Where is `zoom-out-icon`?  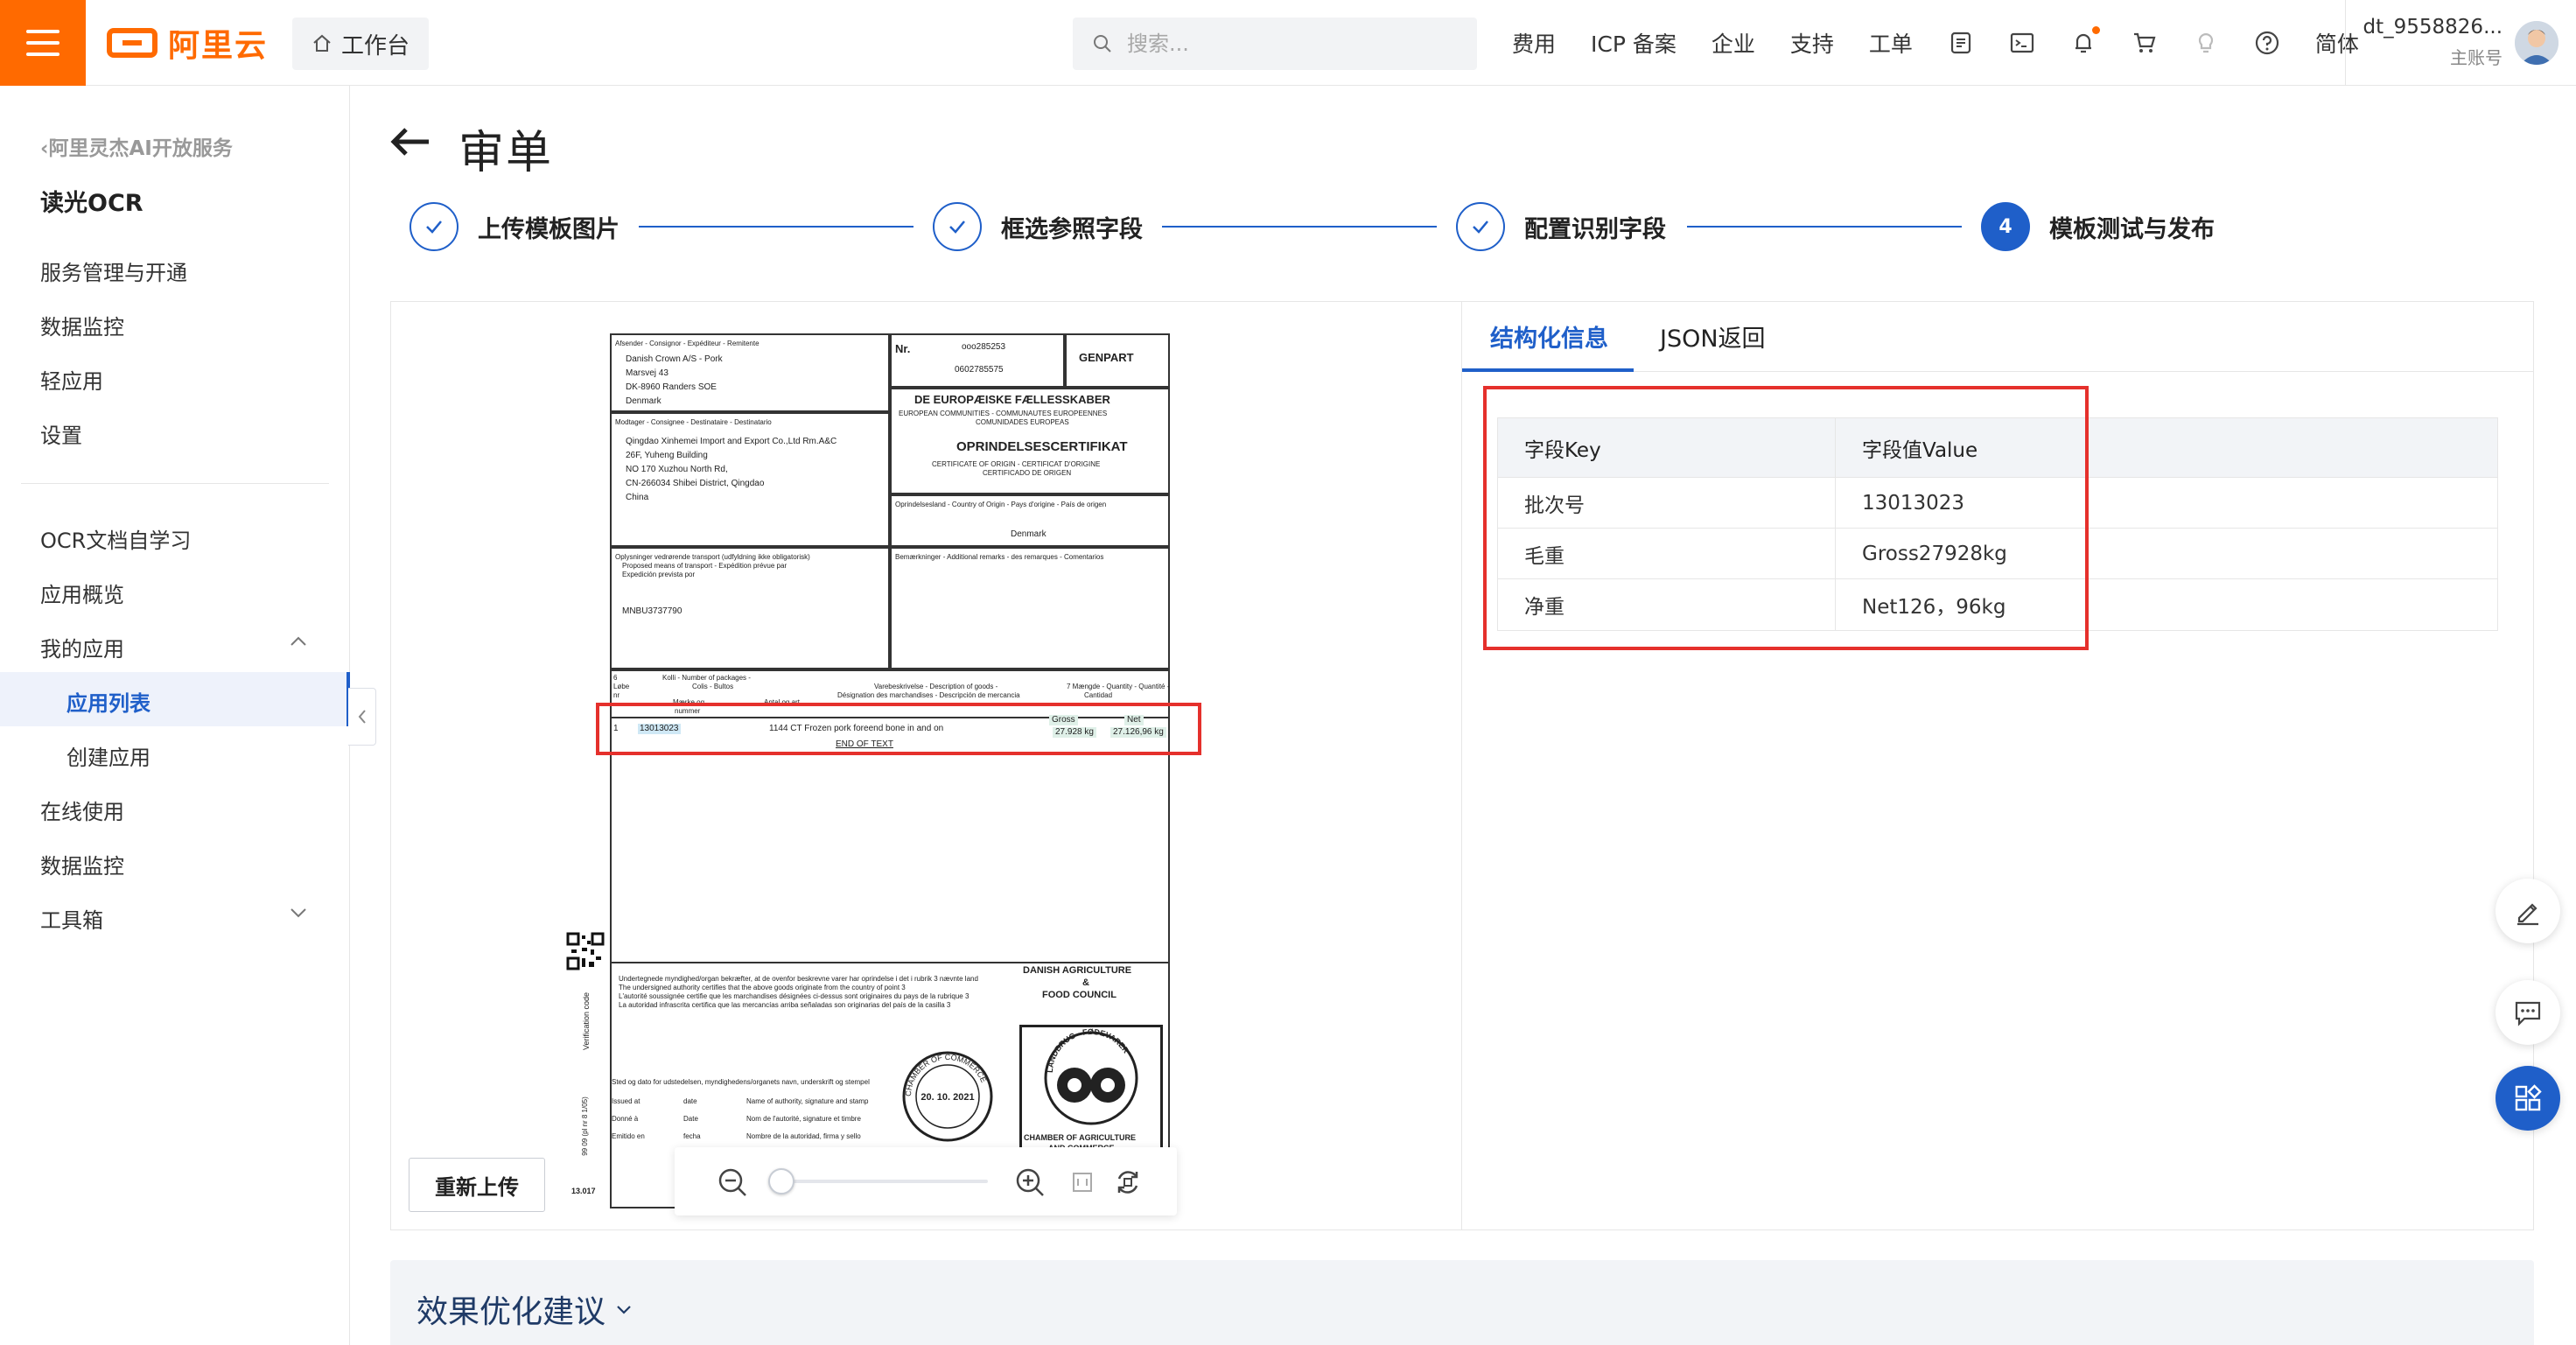
zoom-out-icon is located at coordinates (732, 1182).